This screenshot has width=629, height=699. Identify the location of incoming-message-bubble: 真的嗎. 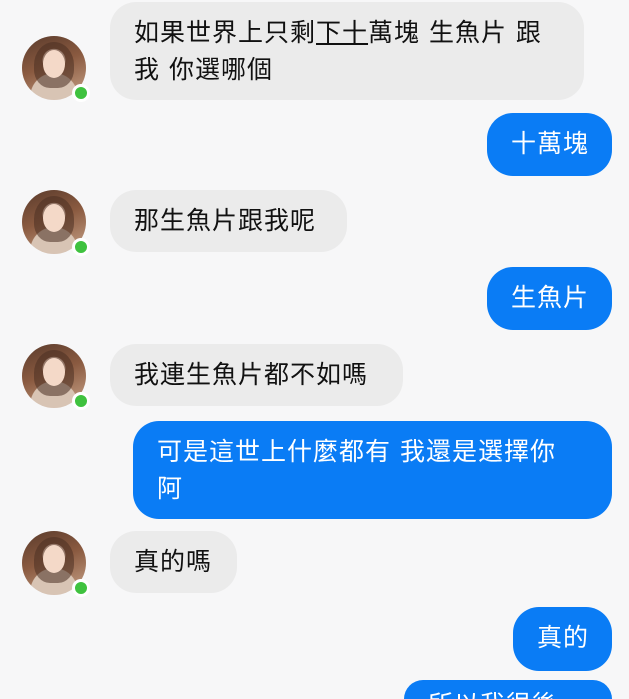
(173, 562).